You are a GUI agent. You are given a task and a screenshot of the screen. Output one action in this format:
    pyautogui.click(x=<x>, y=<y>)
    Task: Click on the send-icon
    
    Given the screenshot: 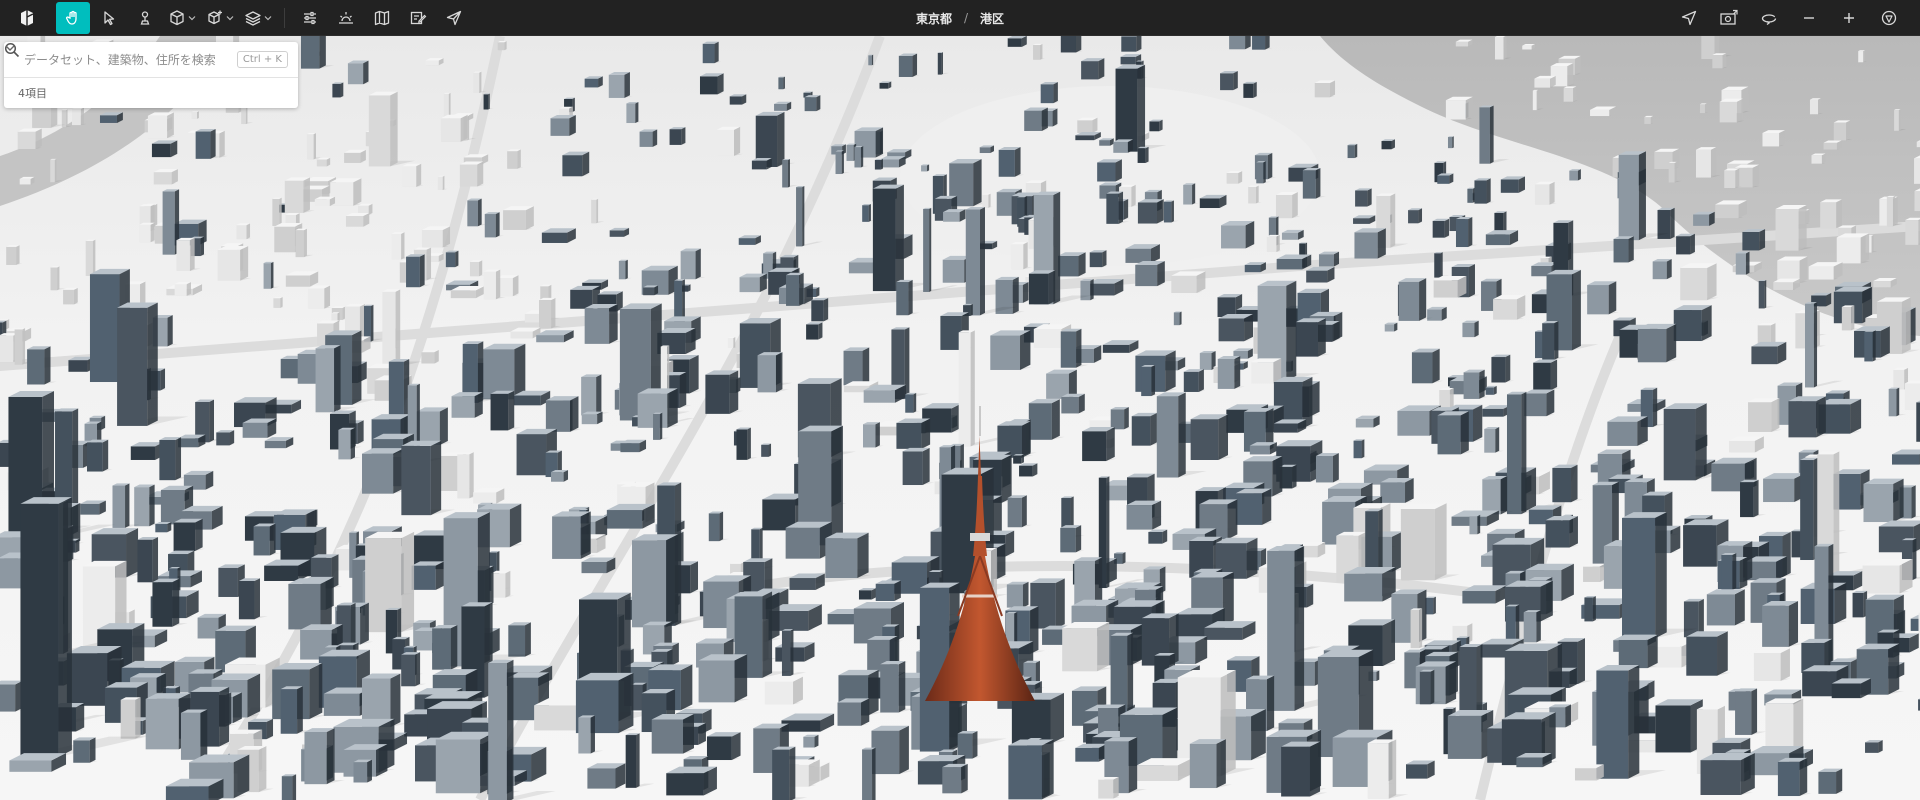 What is the action you would take?
    pyautogui.click(x=454, y=17)
    